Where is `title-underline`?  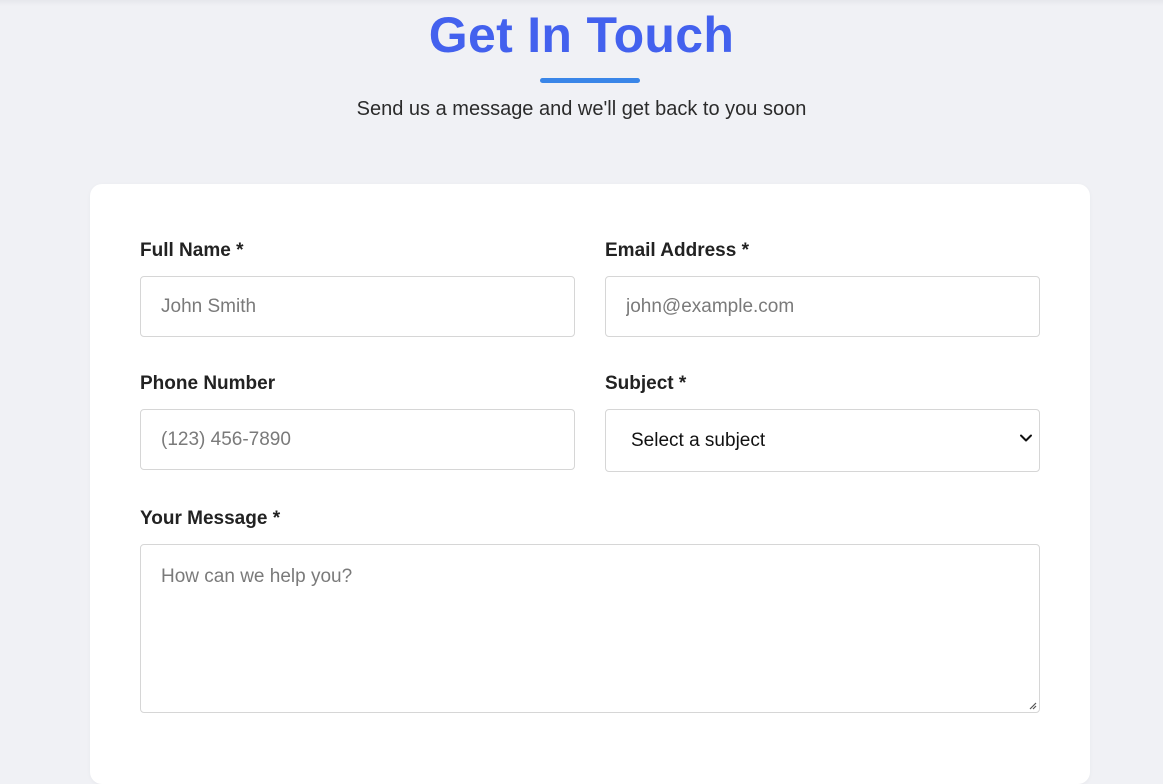
title-underline is located at coordinates (590, 80).